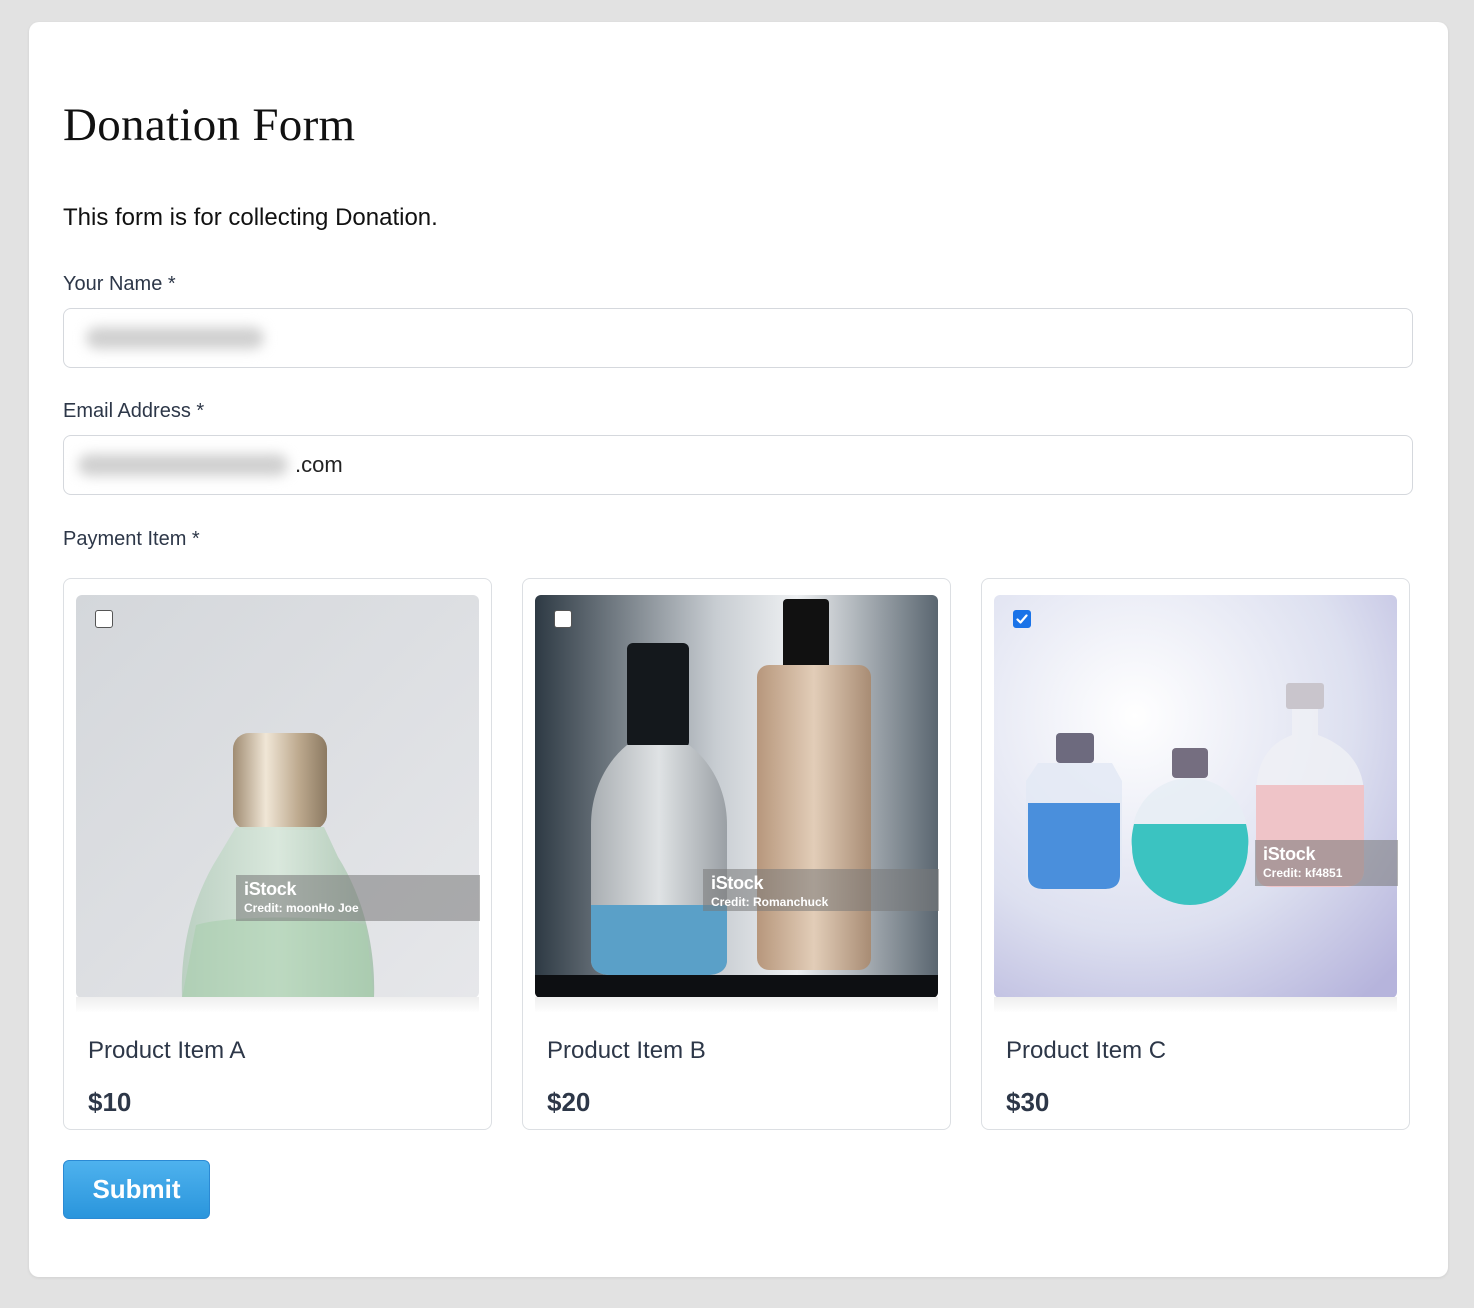  Describe the element at coordinates (250, 217) in the screenshot. I see `form-description: This form is for collecting Donation.` at that location.